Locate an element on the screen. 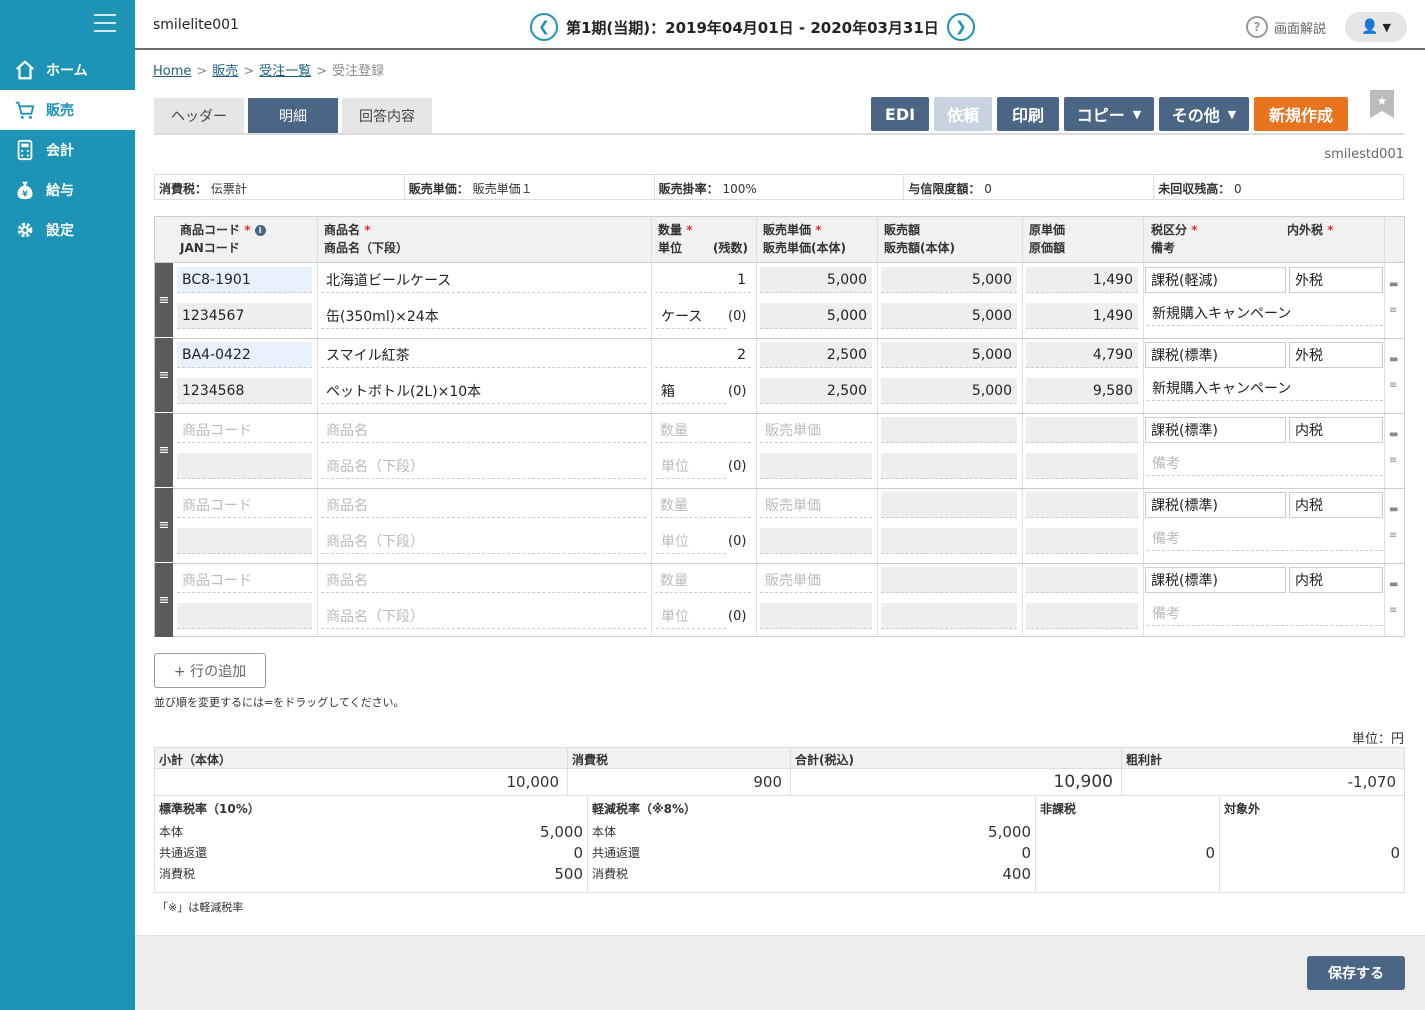 The image size is (1425, 1010). product-code-input: BC8-1901 is located at coordinates (244, 280).